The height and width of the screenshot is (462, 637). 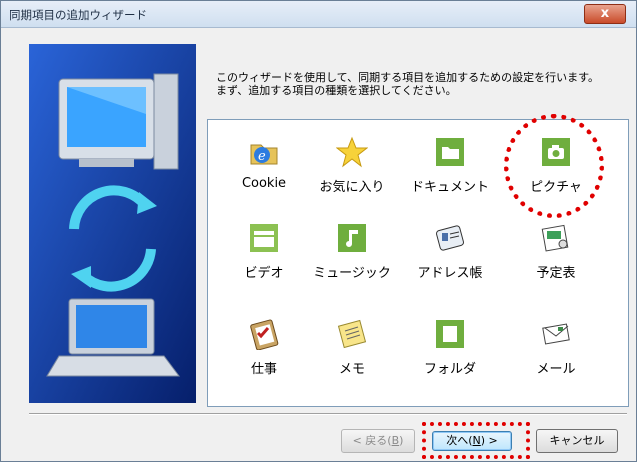 I want to click on svg-text: e, so click(x=262, y=156).